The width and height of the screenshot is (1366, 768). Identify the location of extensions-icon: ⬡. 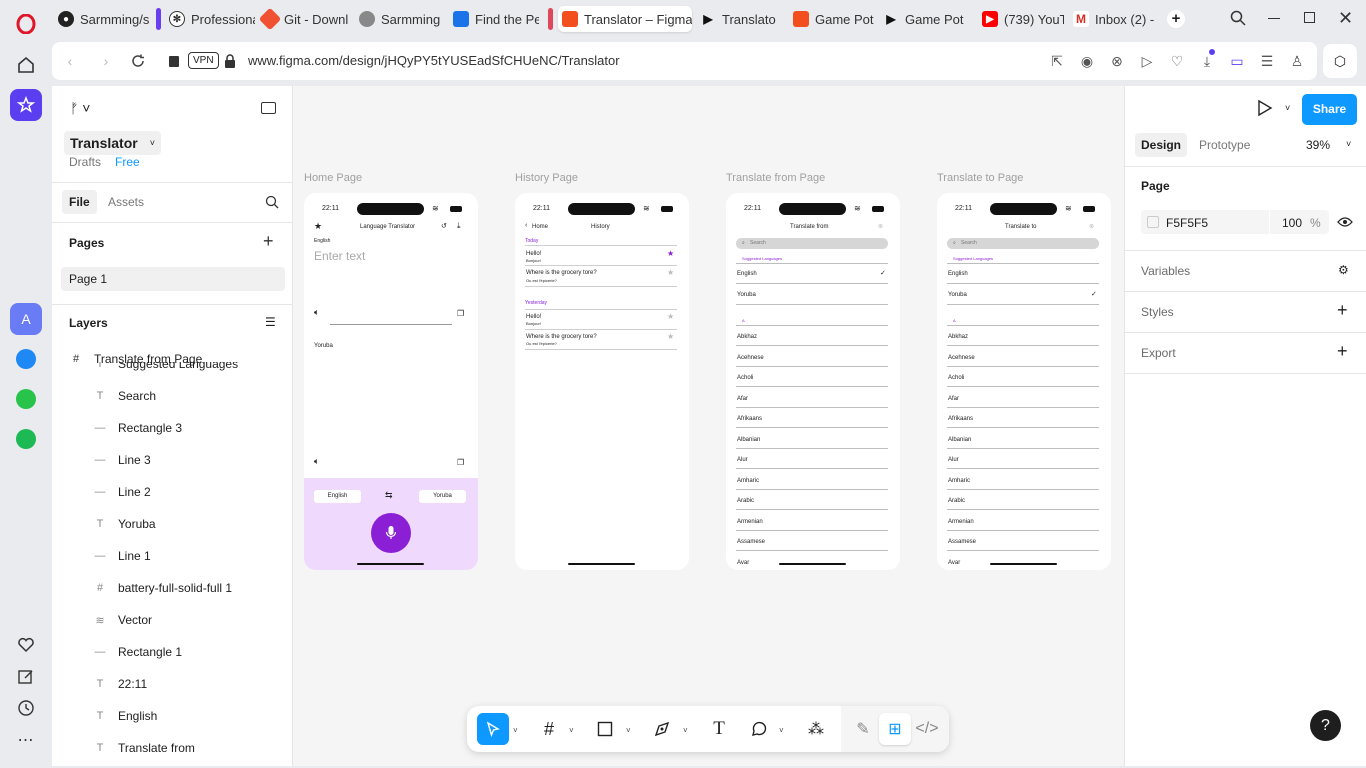
(1340, 61).